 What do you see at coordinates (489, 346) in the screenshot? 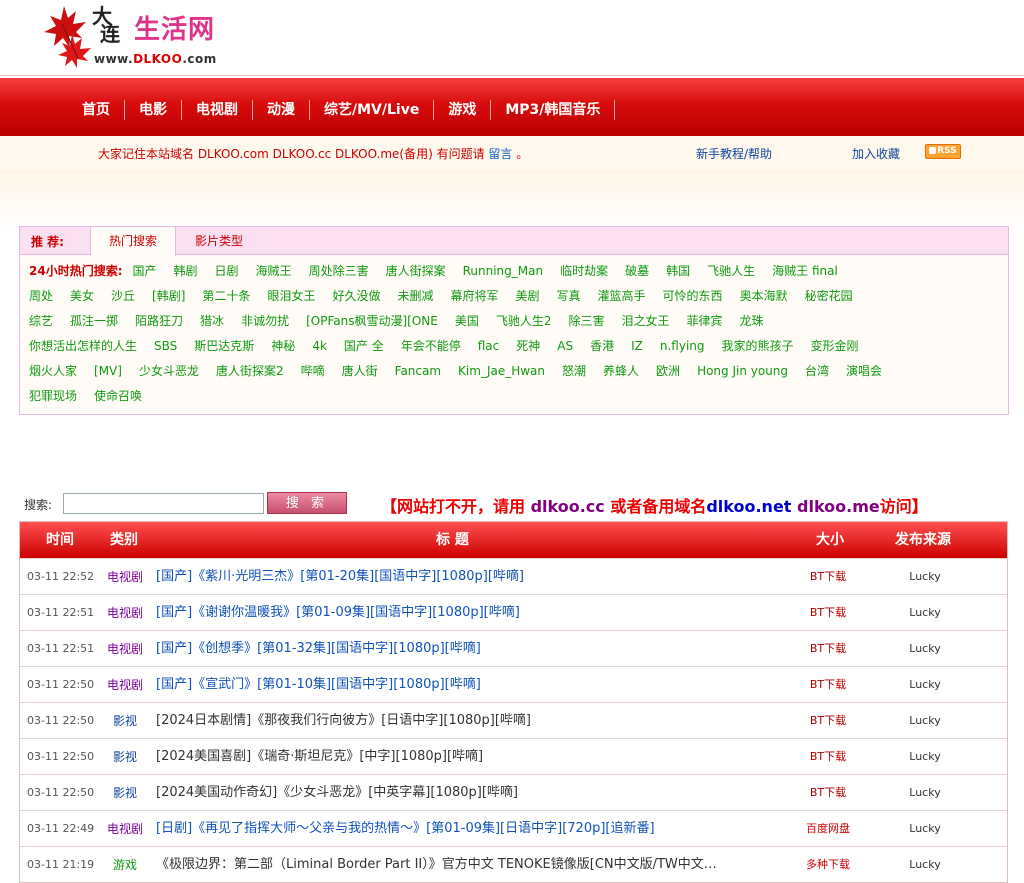
I see `hot-keyword: flac` at bounding box center [489, 346].